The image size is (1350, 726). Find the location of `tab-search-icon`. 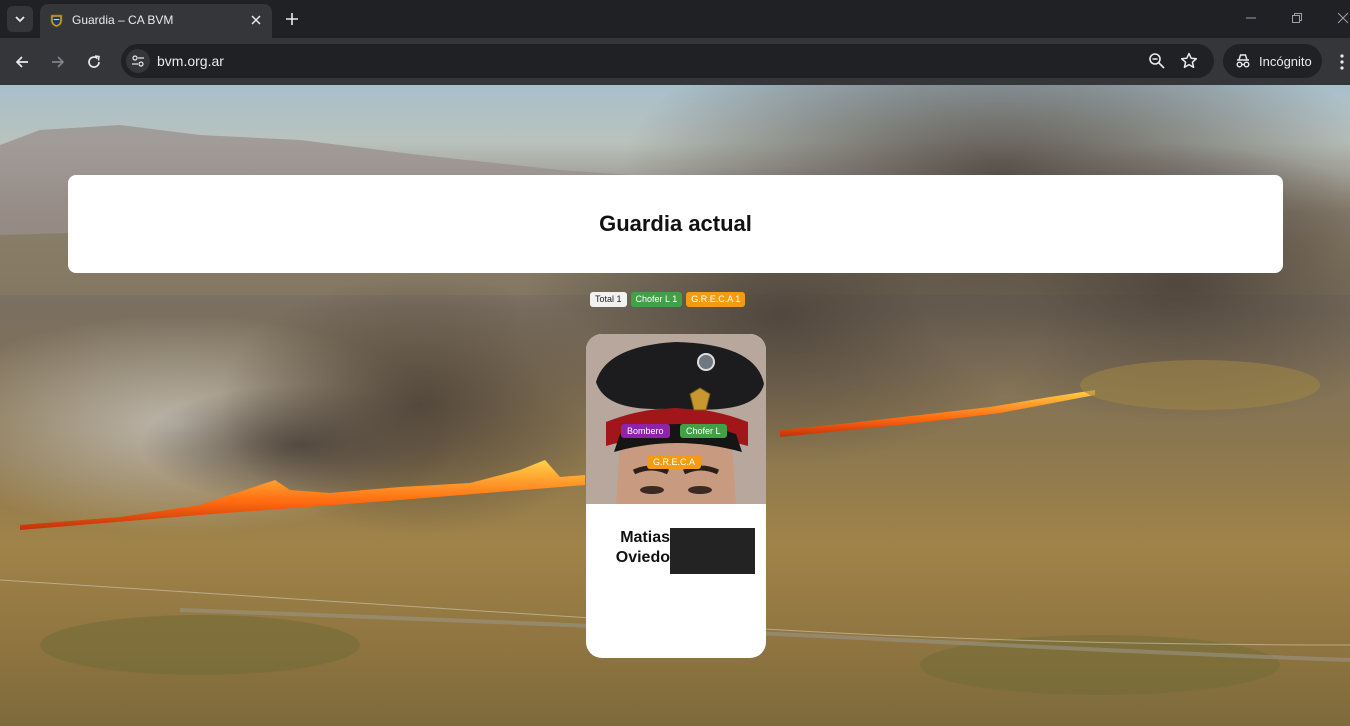

tab-search-icon is located at coordinates (20, 19).